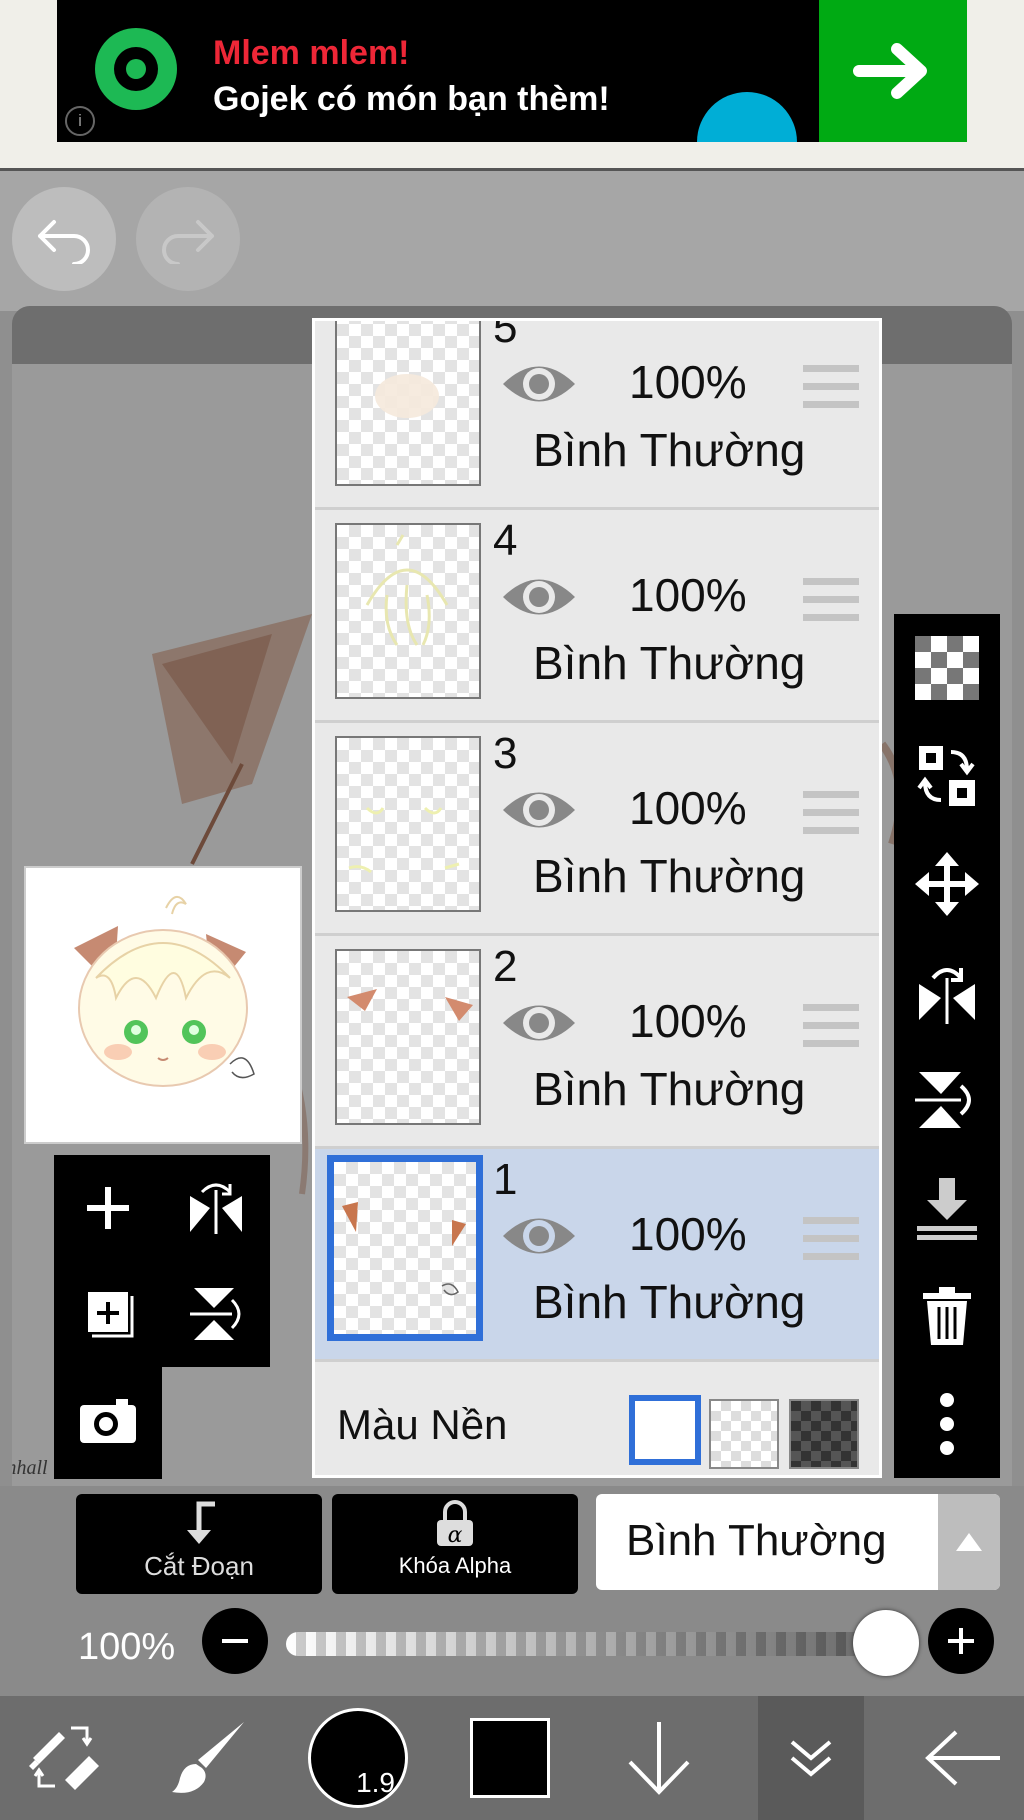  I want to click on transparency-button, so click(947, 668).